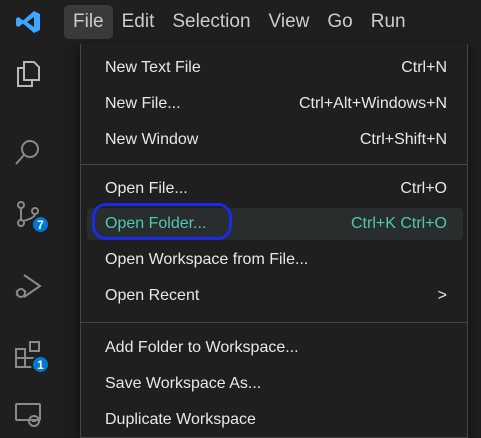  I want to click on extensions-badge: 1, so click(40, 364).